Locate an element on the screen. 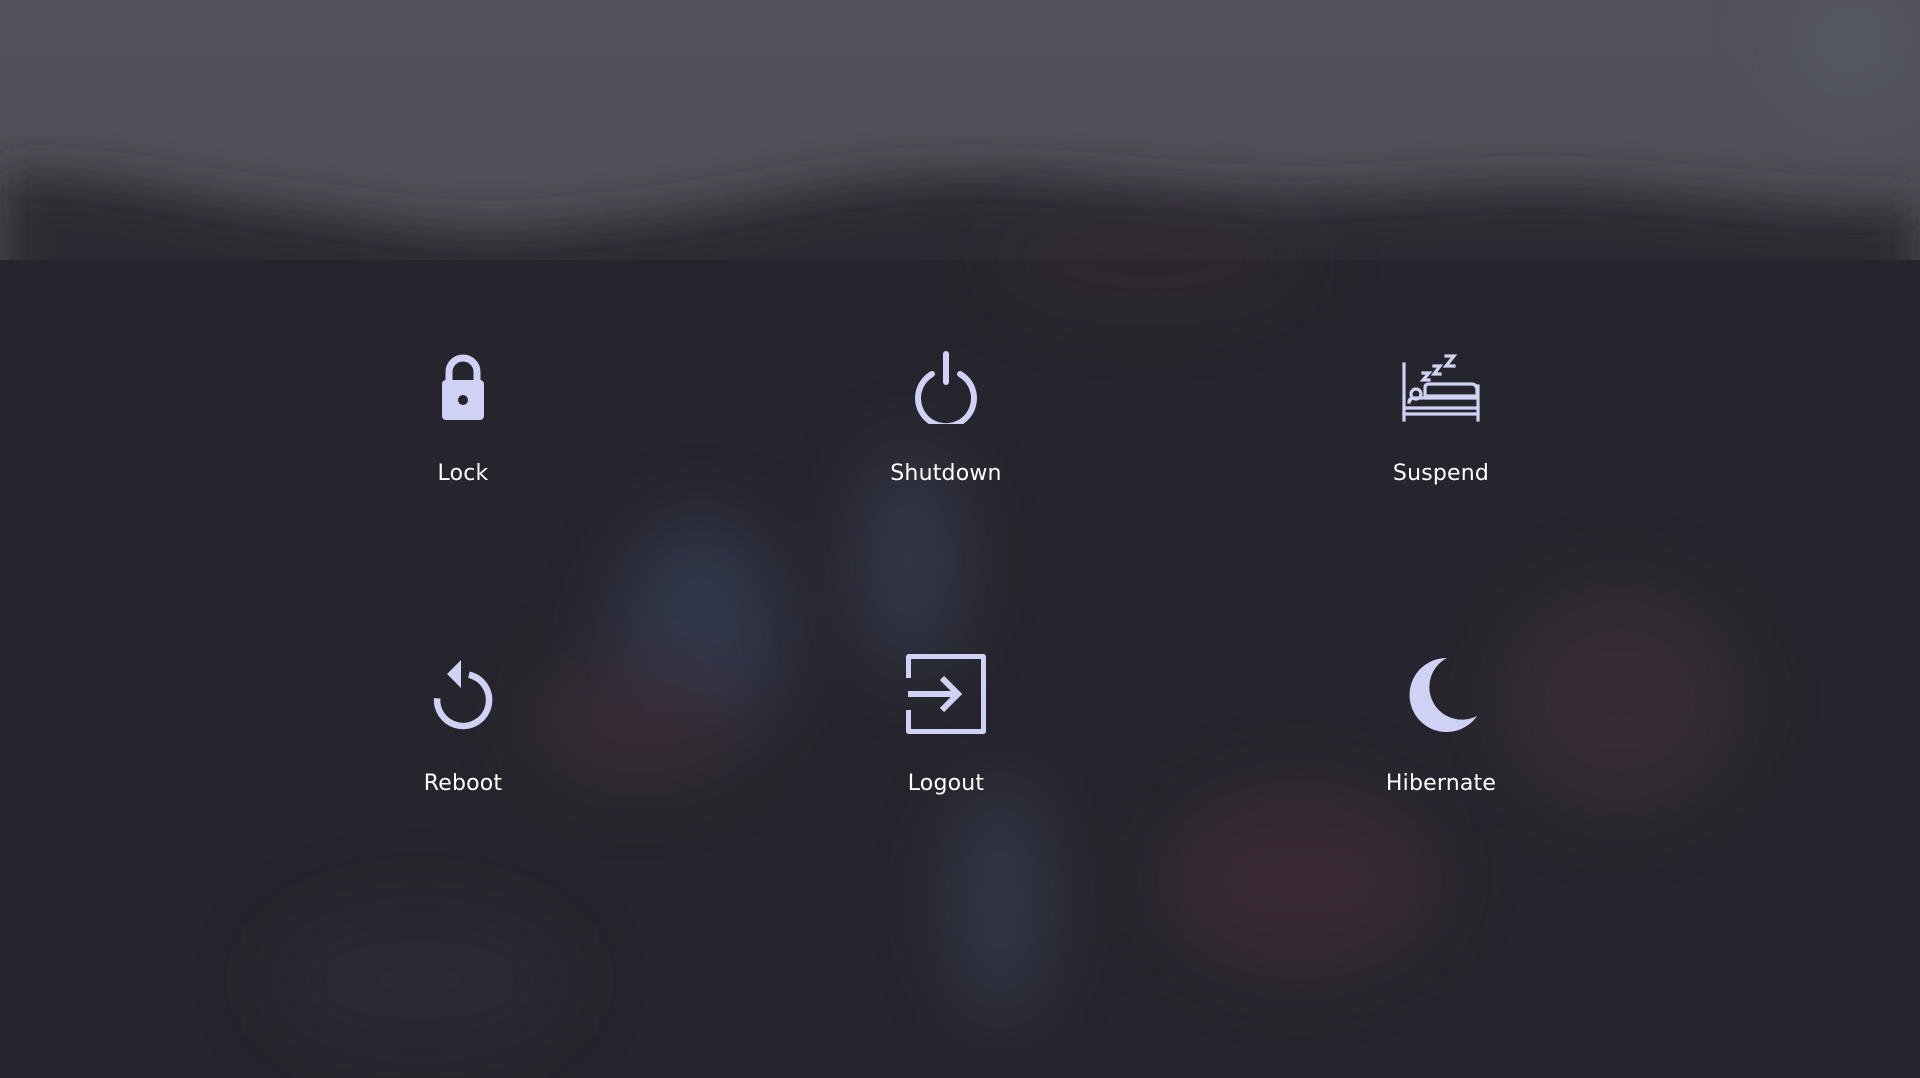 The image size is (1920, 1078). shutdown-option: Shutdown is located at coordinates (946, 444).